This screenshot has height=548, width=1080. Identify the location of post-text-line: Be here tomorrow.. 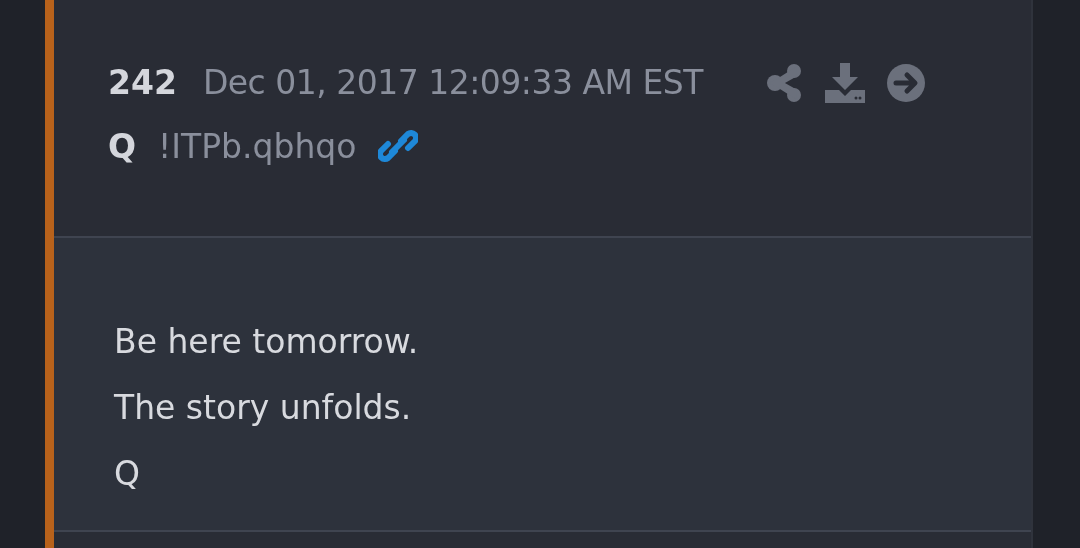
(266, 342).